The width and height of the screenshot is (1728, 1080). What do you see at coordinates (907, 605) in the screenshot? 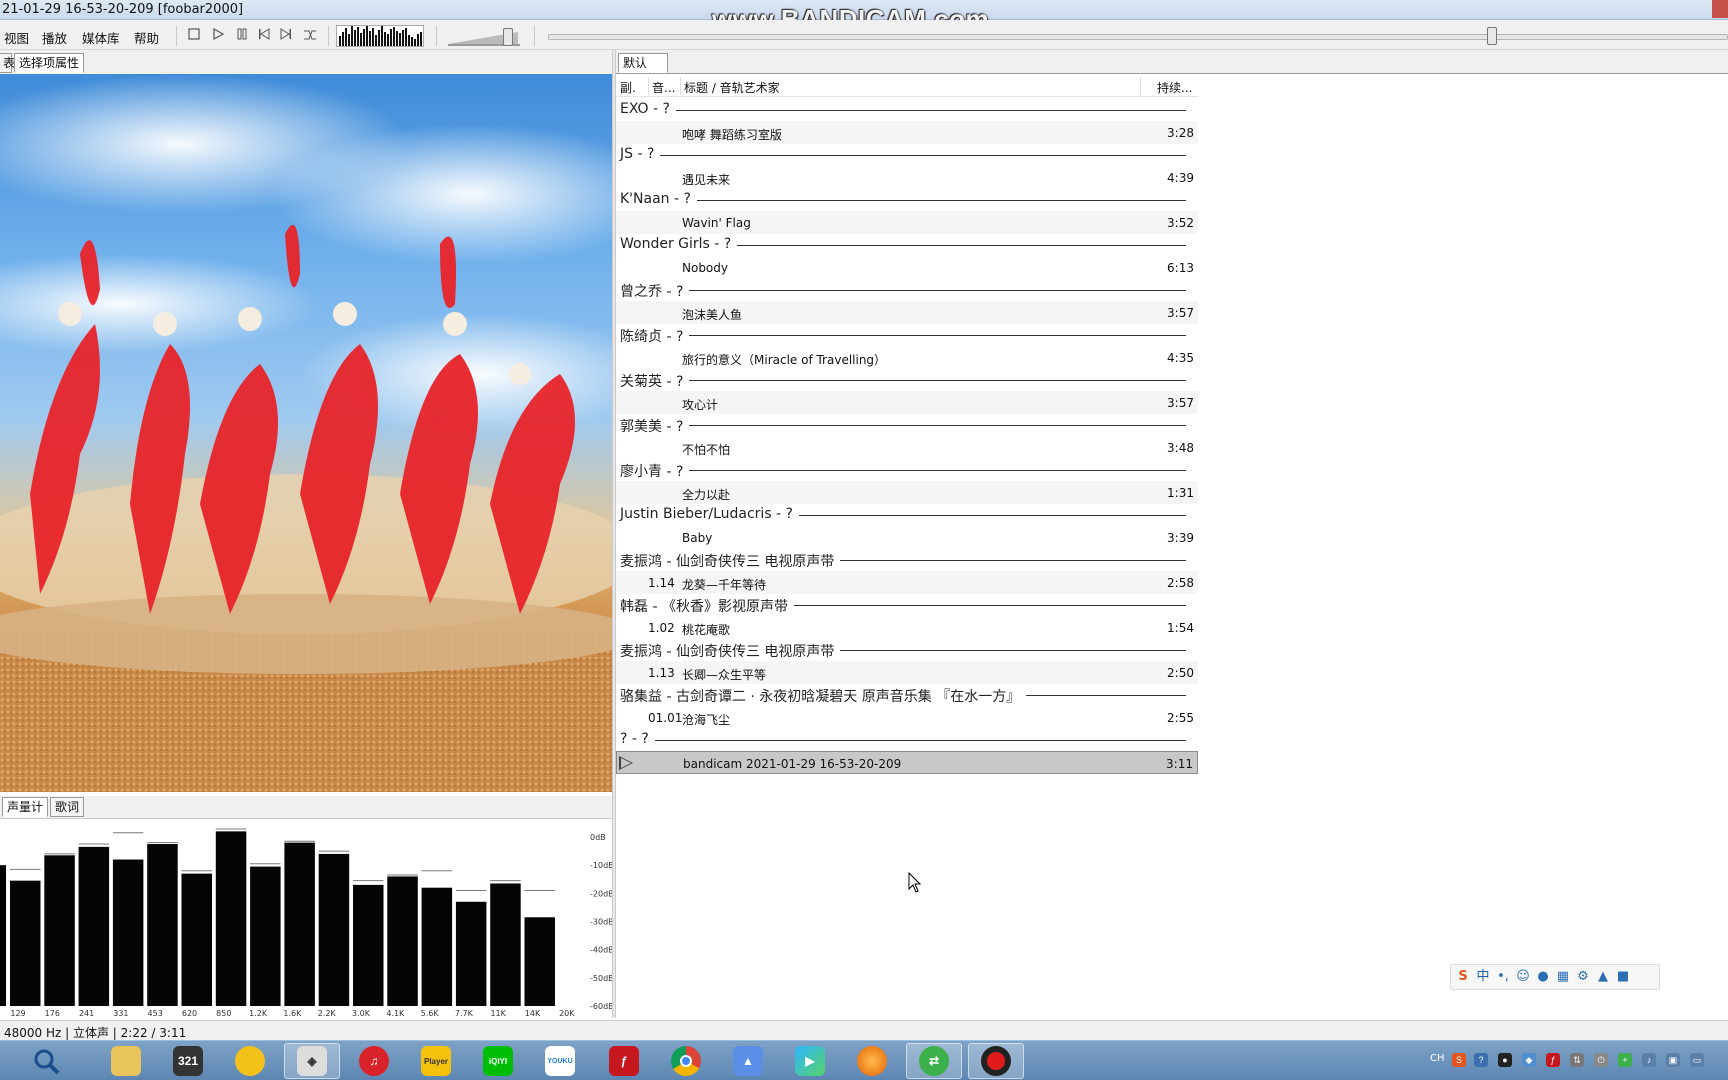
I see `playlist-group-header: 韩磊 - 《秋香》影视原声带` at bounding box center [907, 605].